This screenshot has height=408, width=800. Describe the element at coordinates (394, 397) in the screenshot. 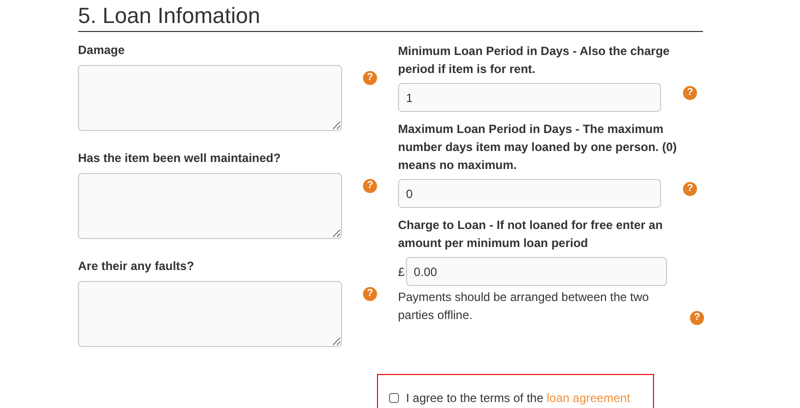

I see `agreement-checkbox` at that location.